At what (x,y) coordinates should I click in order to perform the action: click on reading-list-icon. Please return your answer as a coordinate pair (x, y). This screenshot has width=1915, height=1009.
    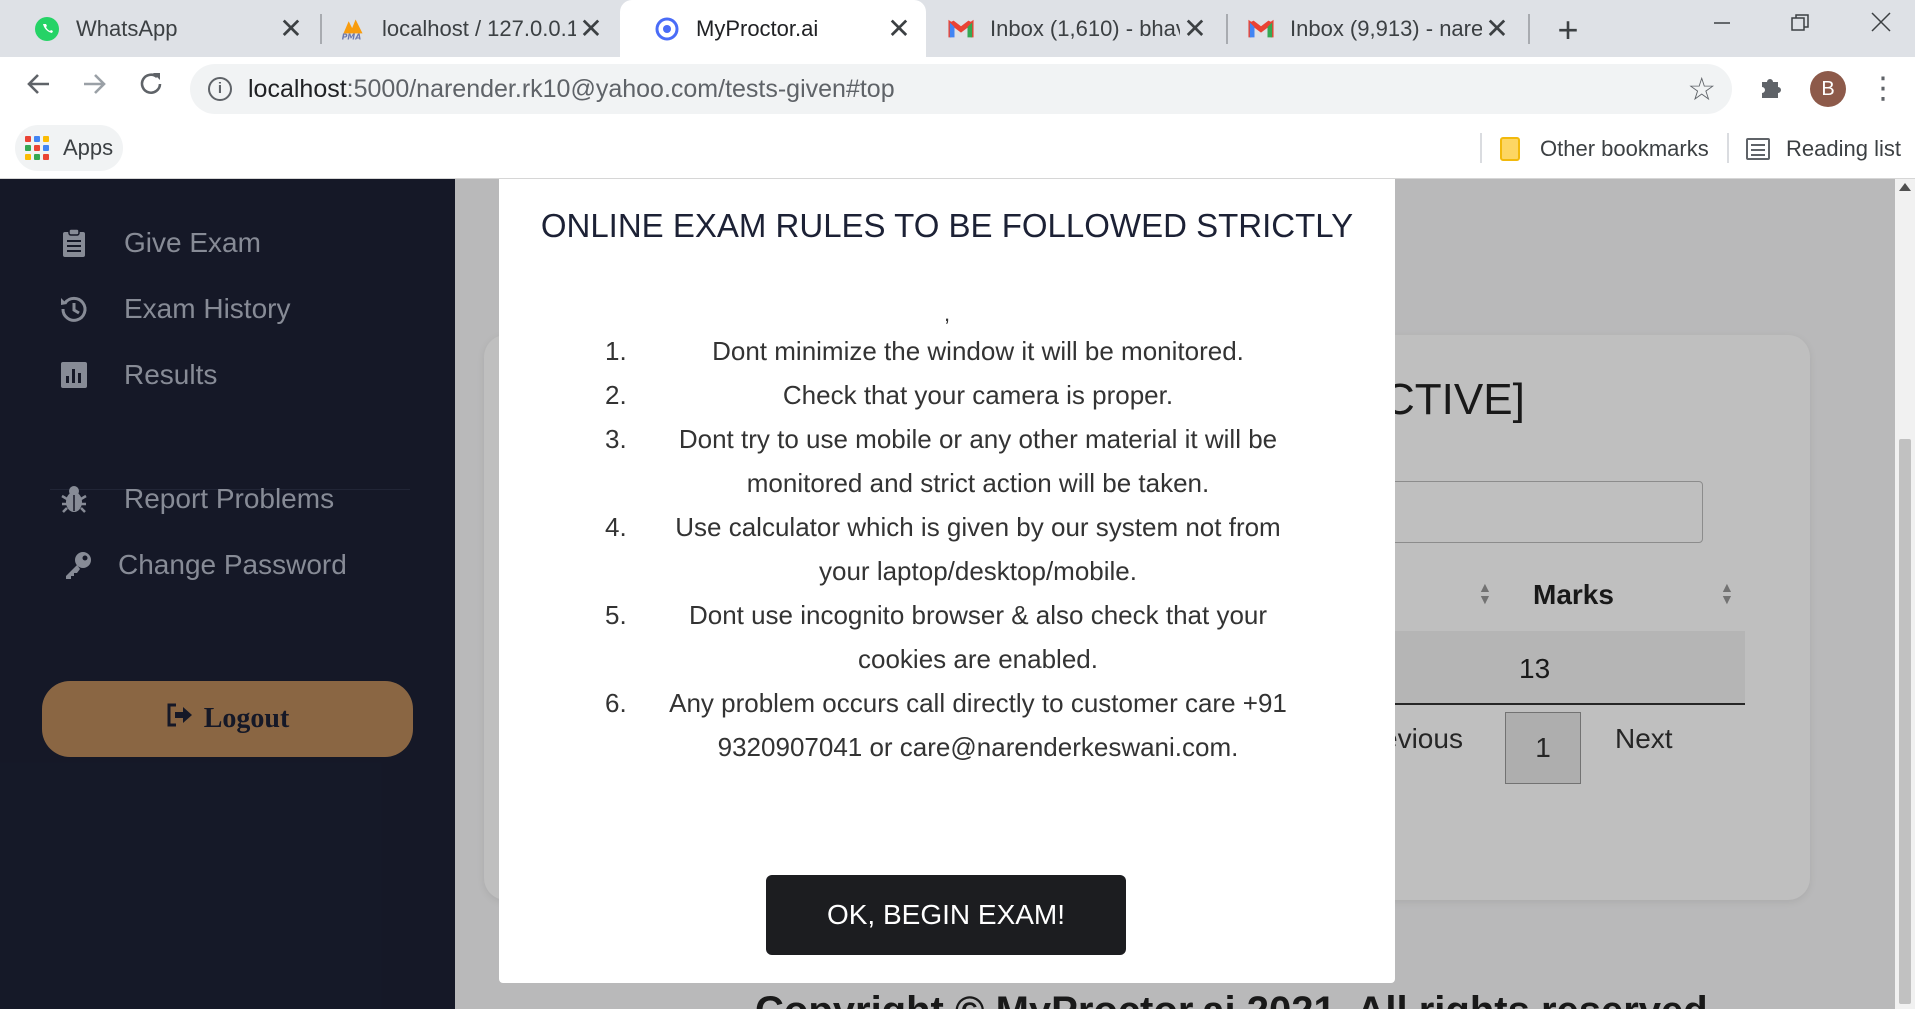
    Looking at the image, I should click on (1758, 149).